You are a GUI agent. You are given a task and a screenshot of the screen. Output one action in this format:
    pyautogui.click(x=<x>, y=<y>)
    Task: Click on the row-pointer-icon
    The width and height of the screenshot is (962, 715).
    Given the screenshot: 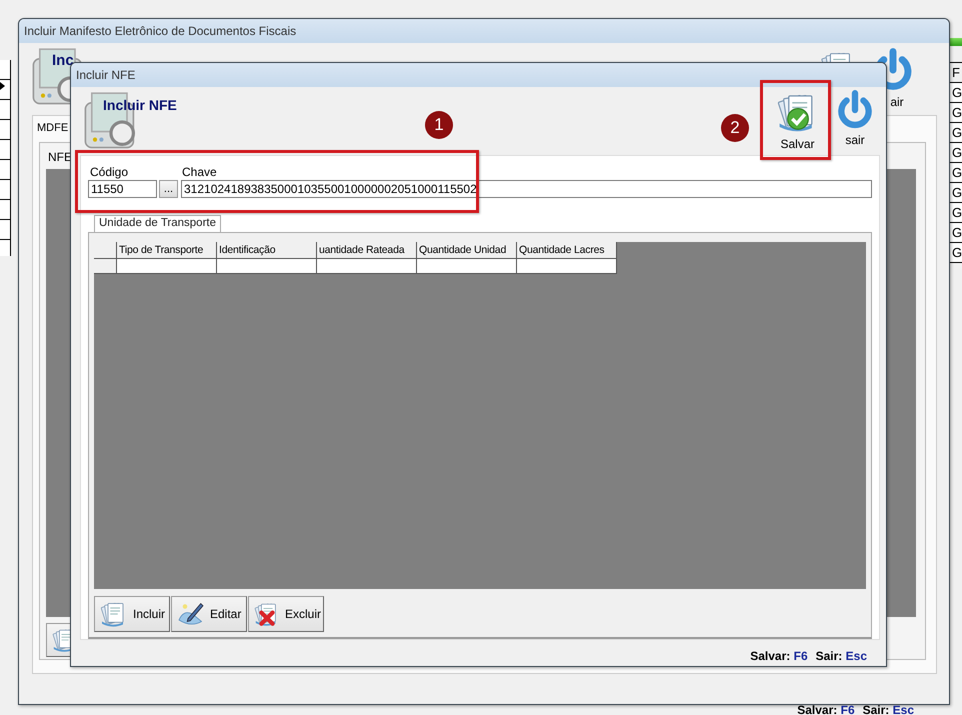 What is the action you would take?
    pyautogui.click(x=2, y=86)
    